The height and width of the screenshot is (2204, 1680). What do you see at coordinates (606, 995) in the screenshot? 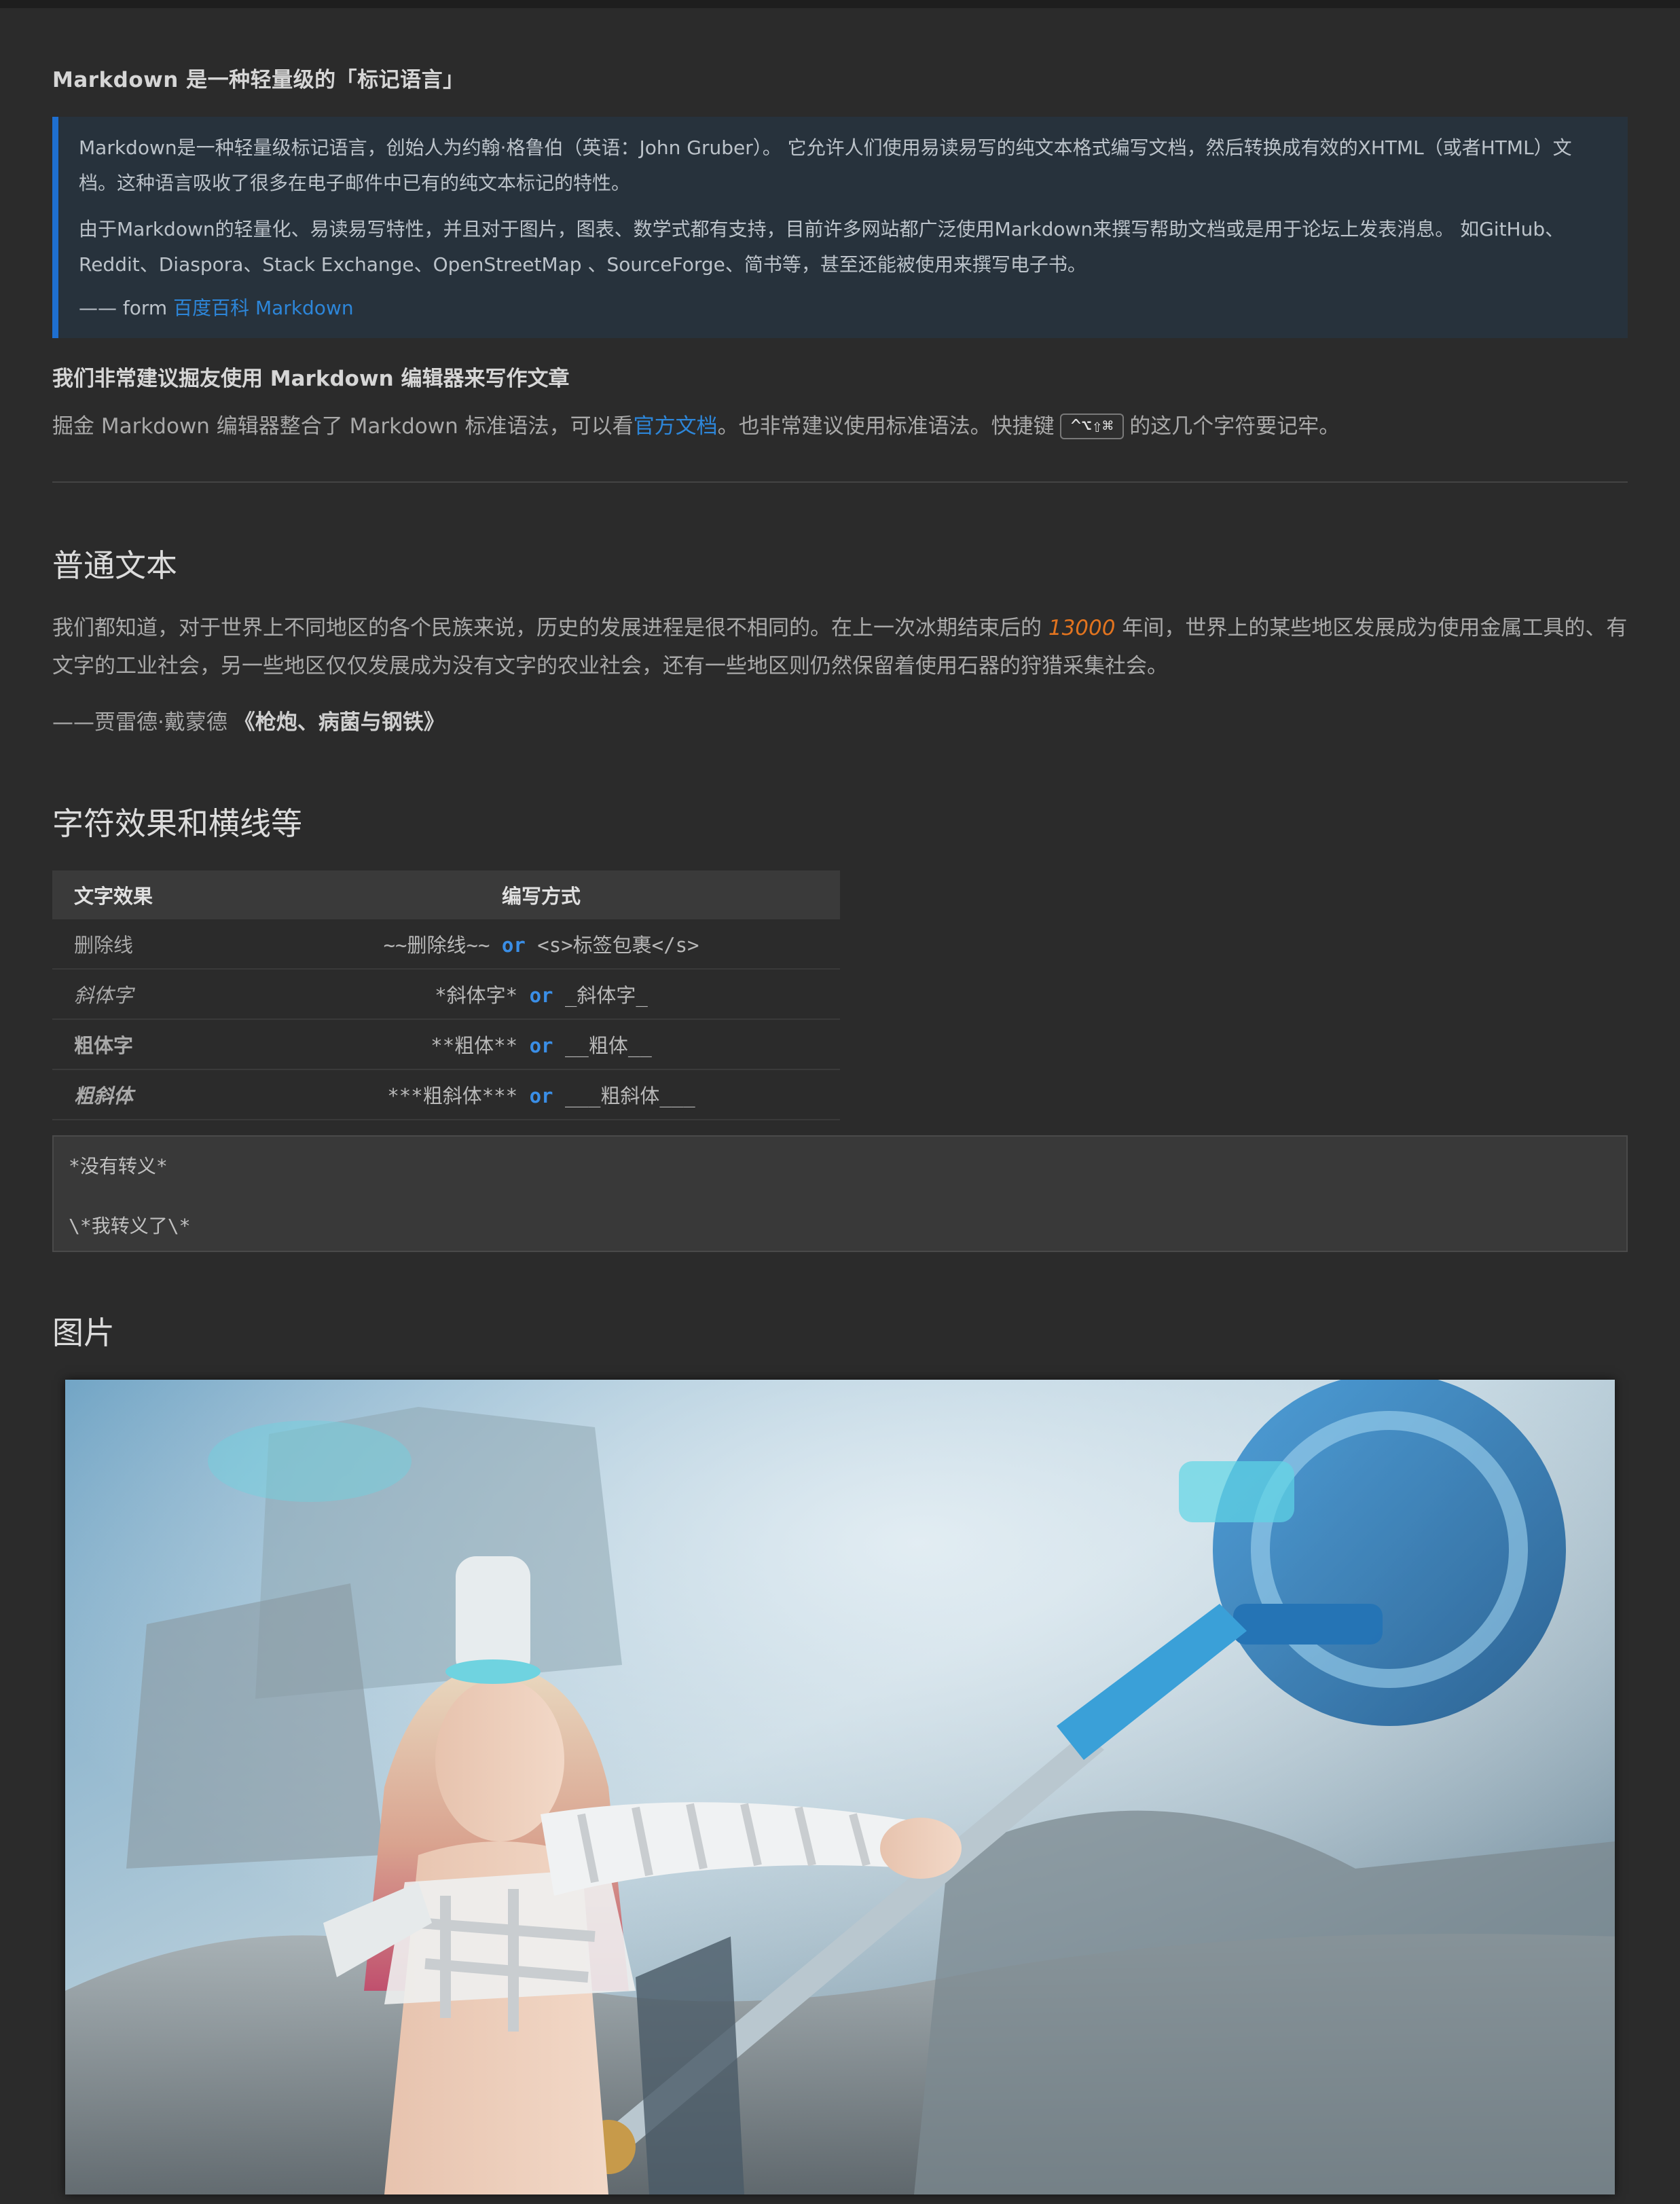
I see `syntax-b: _斜体字_` at bounding box center [606, 995].